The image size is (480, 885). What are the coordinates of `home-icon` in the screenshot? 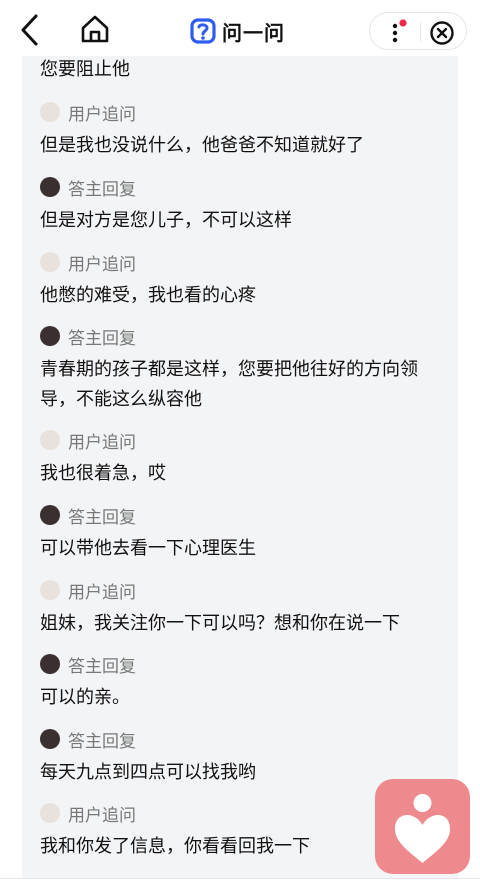 It's located at (95, 29).